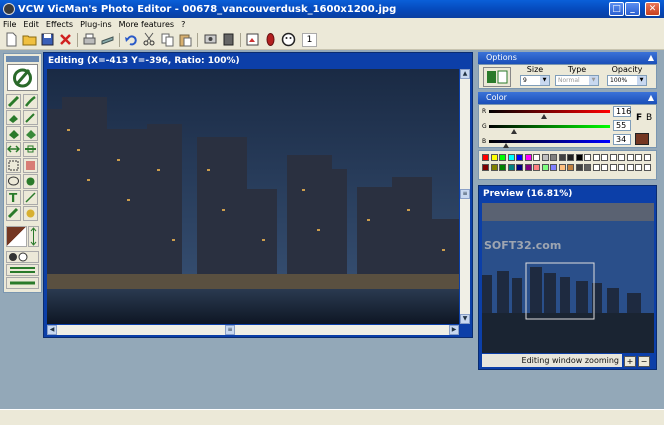 This screenshot has height=425, width=664. What do you see at coordinates (13, 101) in the screenshot?
I see `pencil-tool-icon` at bounding box center [13, 101].